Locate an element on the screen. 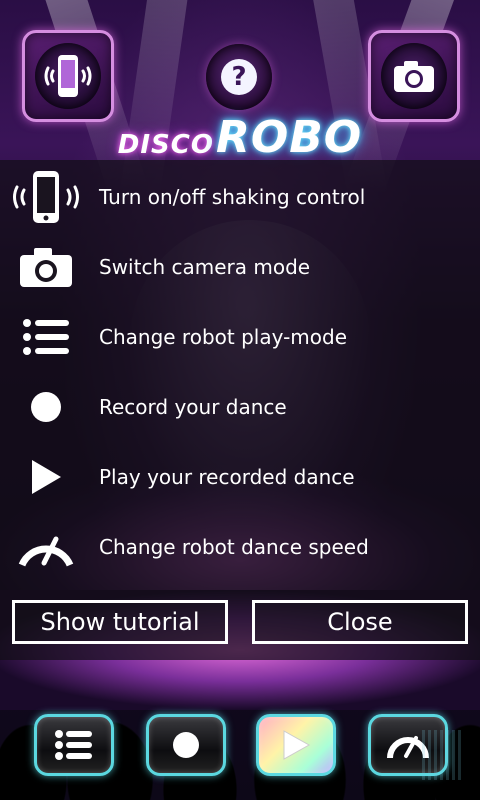  help-item-label: Switch camera mode is located at coordinates (205, 267).